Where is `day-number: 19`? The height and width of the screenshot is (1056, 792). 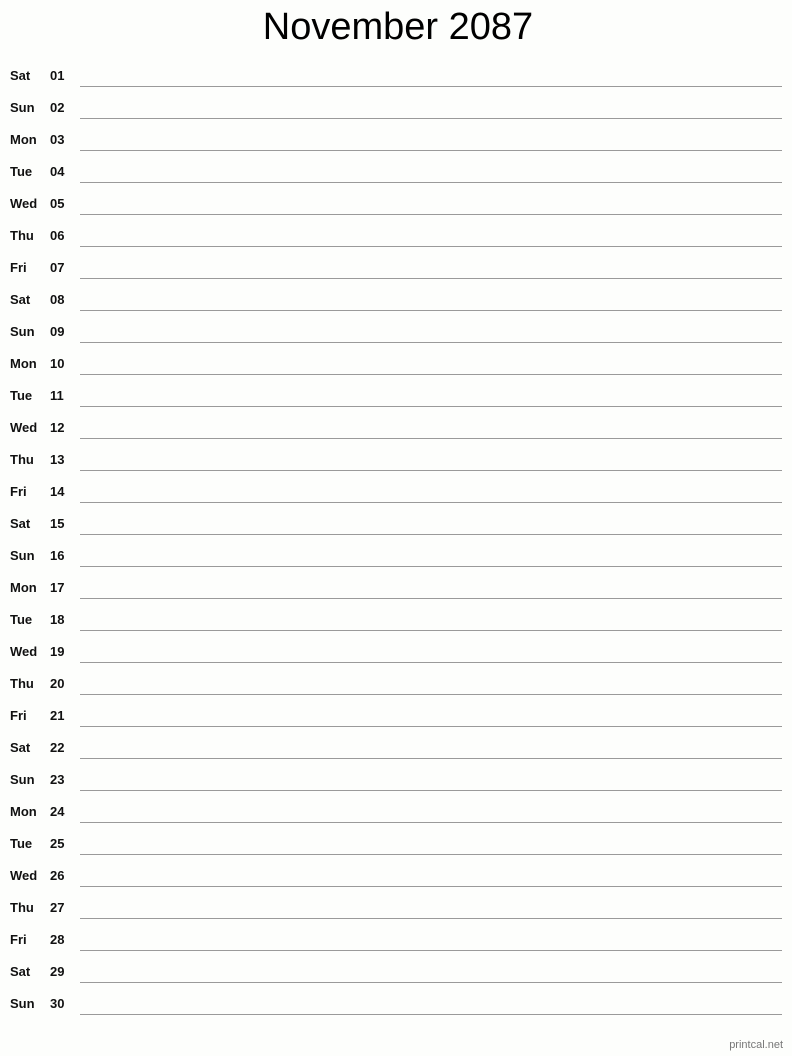
day-number: 19 is located at coordinates (57, 651).